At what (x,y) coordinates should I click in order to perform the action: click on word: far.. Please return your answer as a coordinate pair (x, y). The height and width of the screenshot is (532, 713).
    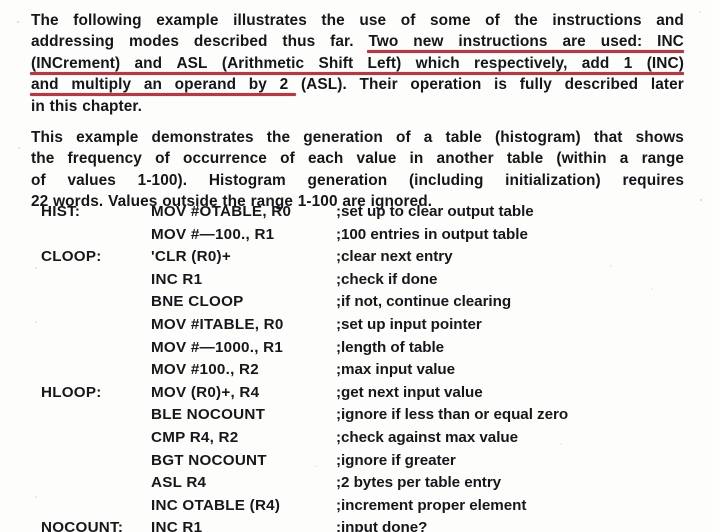
    Looking at the image, I should click on (342, 42).